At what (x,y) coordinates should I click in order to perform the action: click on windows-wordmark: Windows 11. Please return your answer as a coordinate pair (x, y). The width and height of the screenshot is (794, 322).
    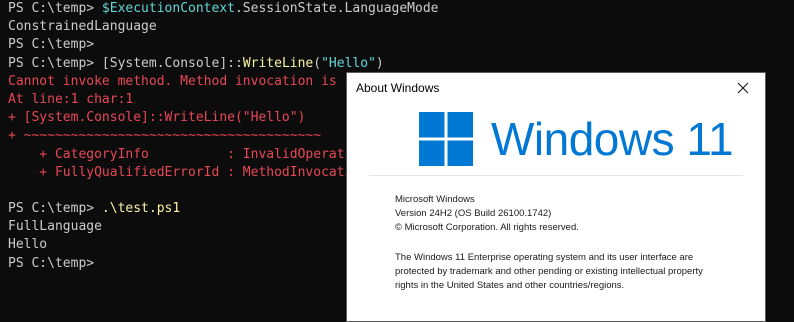
    Looking at the image, I should click on (612, 139).